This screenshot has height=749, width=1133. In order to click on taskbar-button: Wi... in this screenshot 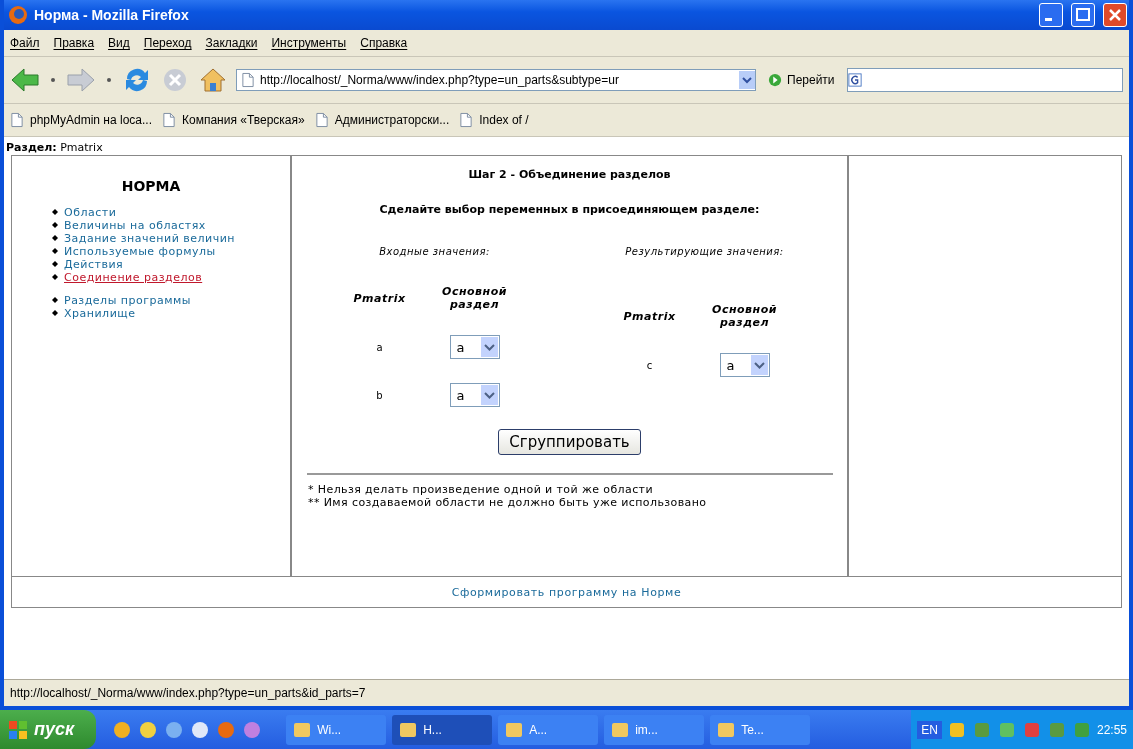, I will do `click(336, 729)`.